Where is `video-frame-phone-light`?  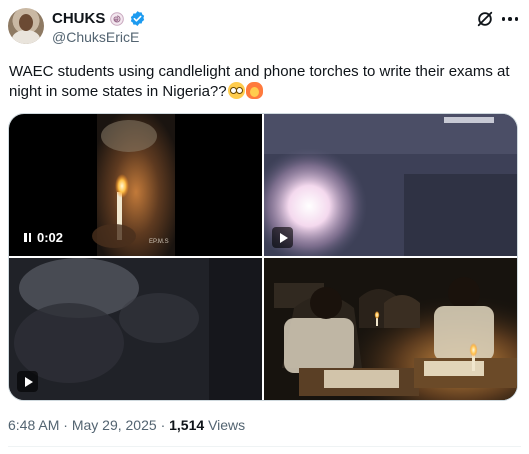
video-frame-phone-light is located at coordinates (390, 185).